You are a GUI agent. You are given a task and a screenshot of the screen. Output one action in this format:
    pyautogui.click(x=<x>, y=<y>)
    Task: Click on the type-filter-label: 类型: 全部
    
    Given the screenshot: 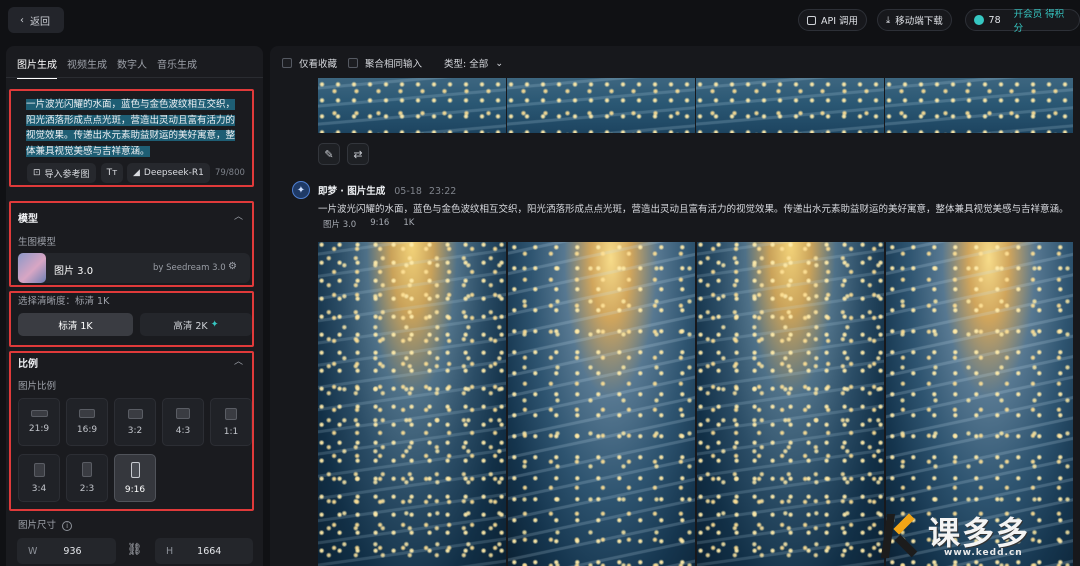 What is the action you would take?
    pyautogui.click(x=466, y=64)
    